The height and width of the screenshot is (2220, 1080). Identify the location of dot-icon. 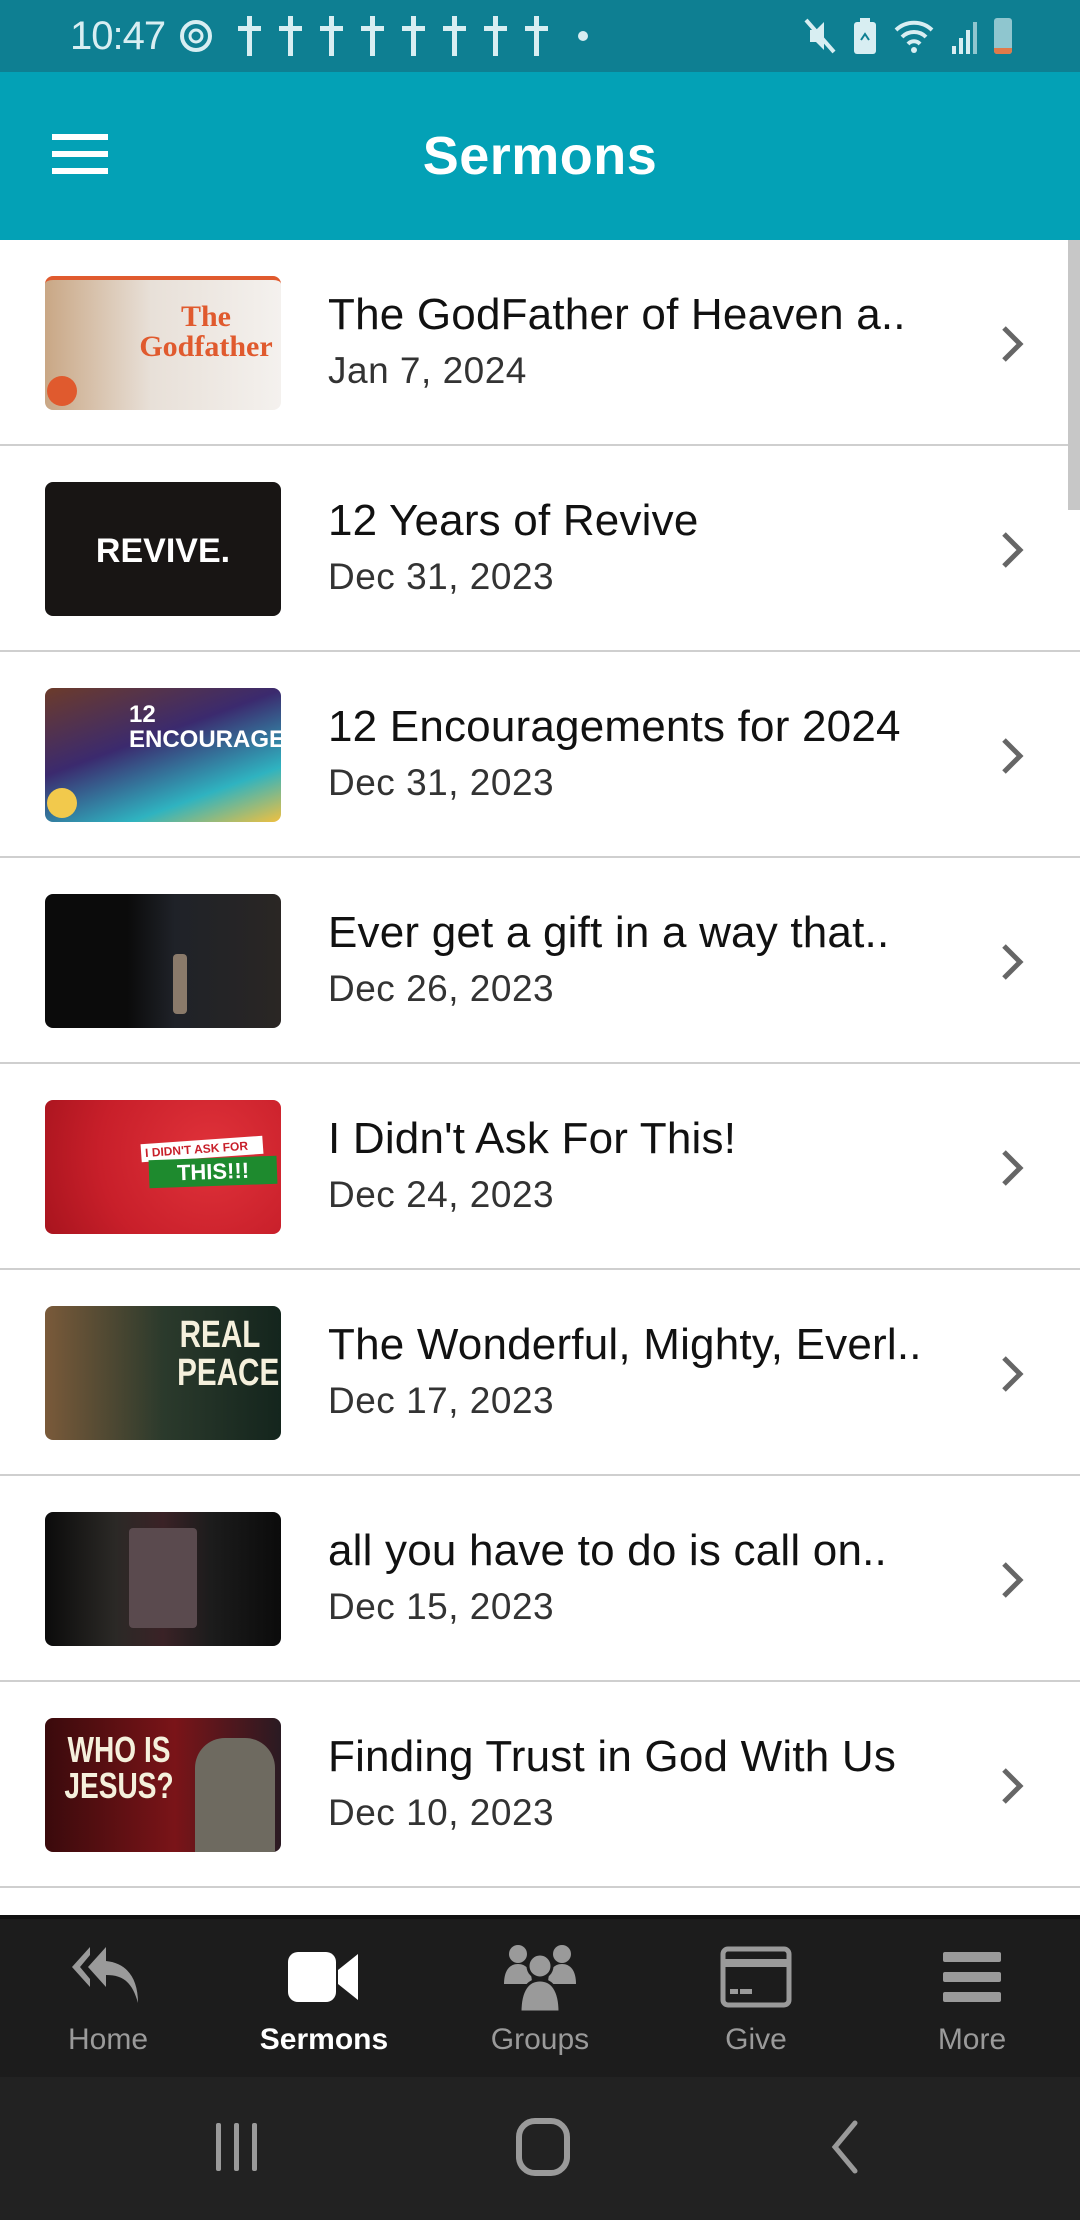
(583, 36).